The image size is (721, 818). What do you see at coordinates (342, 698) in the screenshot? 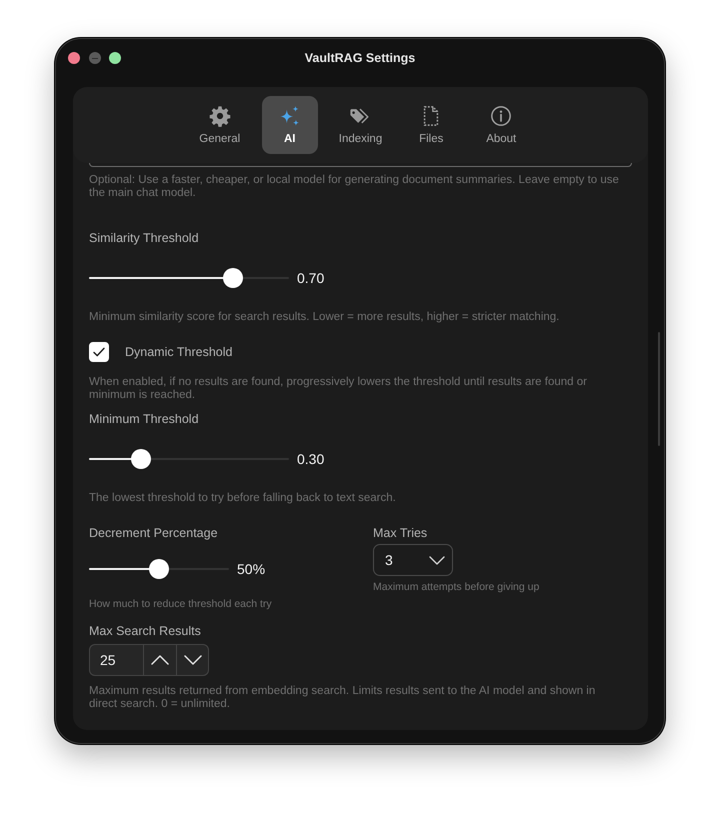
I see `help-text: Maximum results returned from embedding search. Limits results sent to the AI model and shown in direct search. 0 = unlimited.` at bounding box center [342, 698].